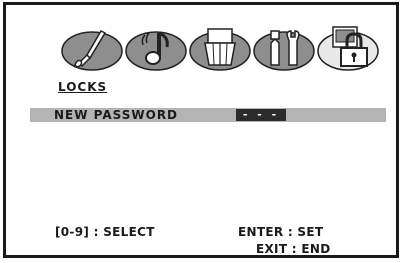  I want to click on new-password-row: NEW PASSWORD - - - -, so click(208, 120).